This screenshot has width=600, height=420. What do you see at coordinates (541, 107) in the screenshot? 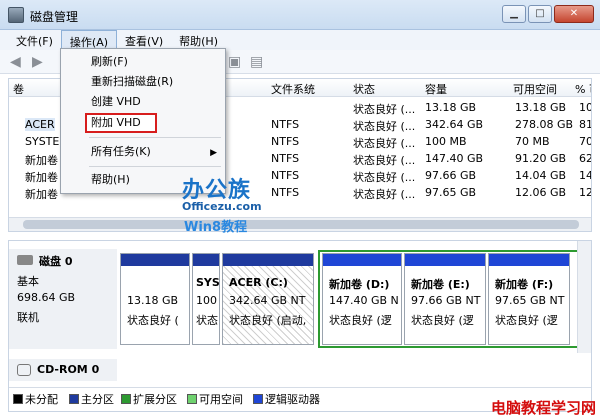
I see `row-free: 13.18 GB` at bounding box center [541, 107].